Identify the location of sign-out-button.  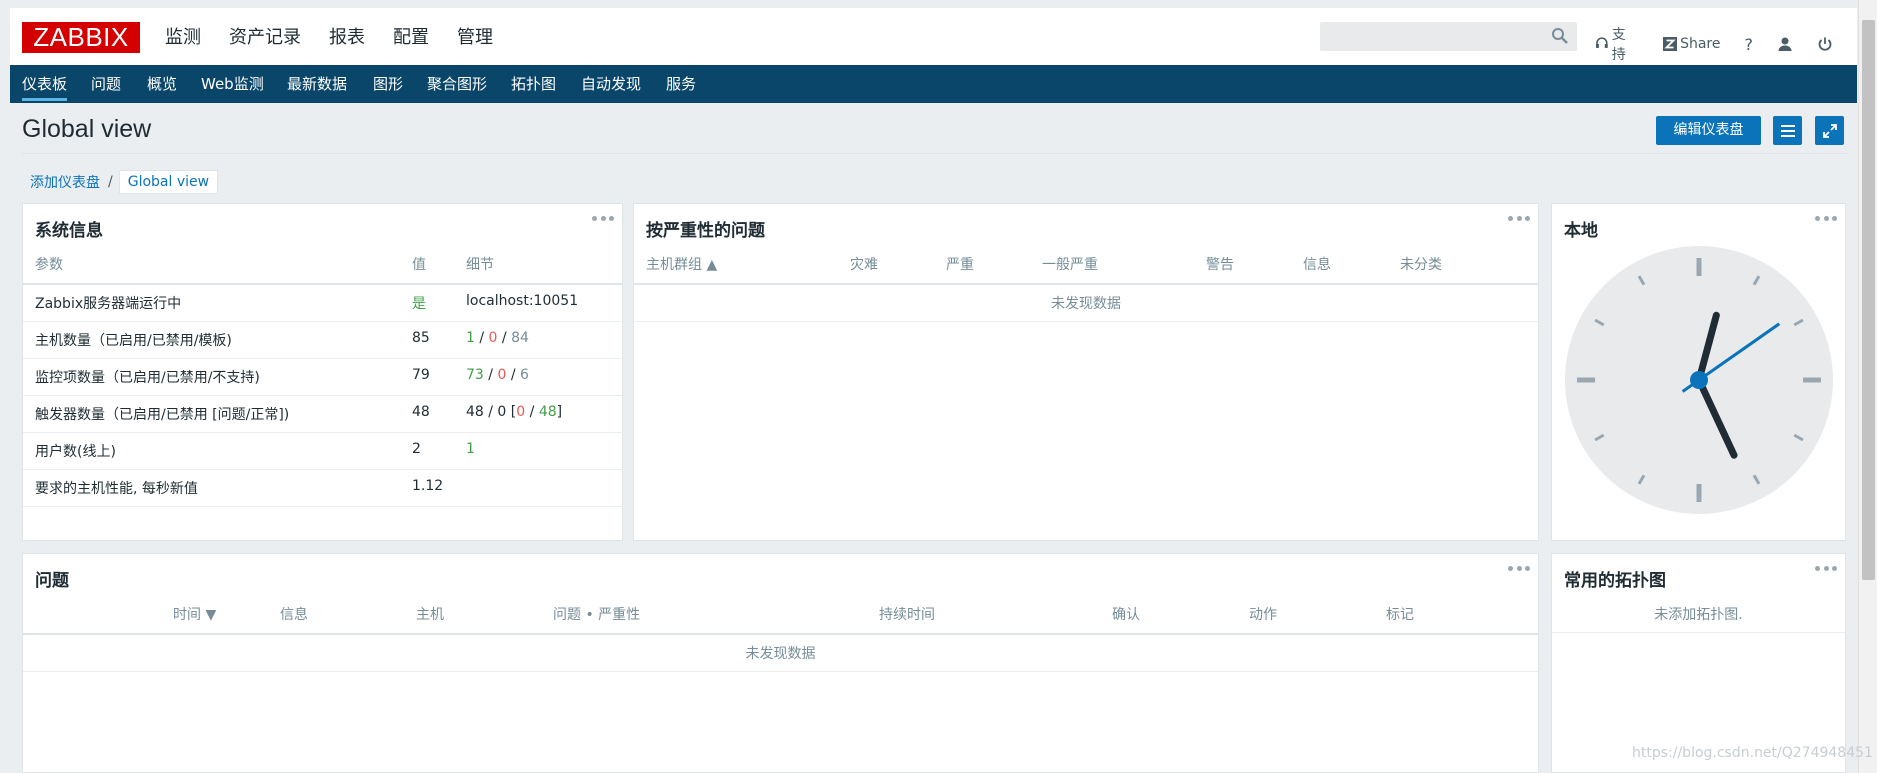
(1825, 44).